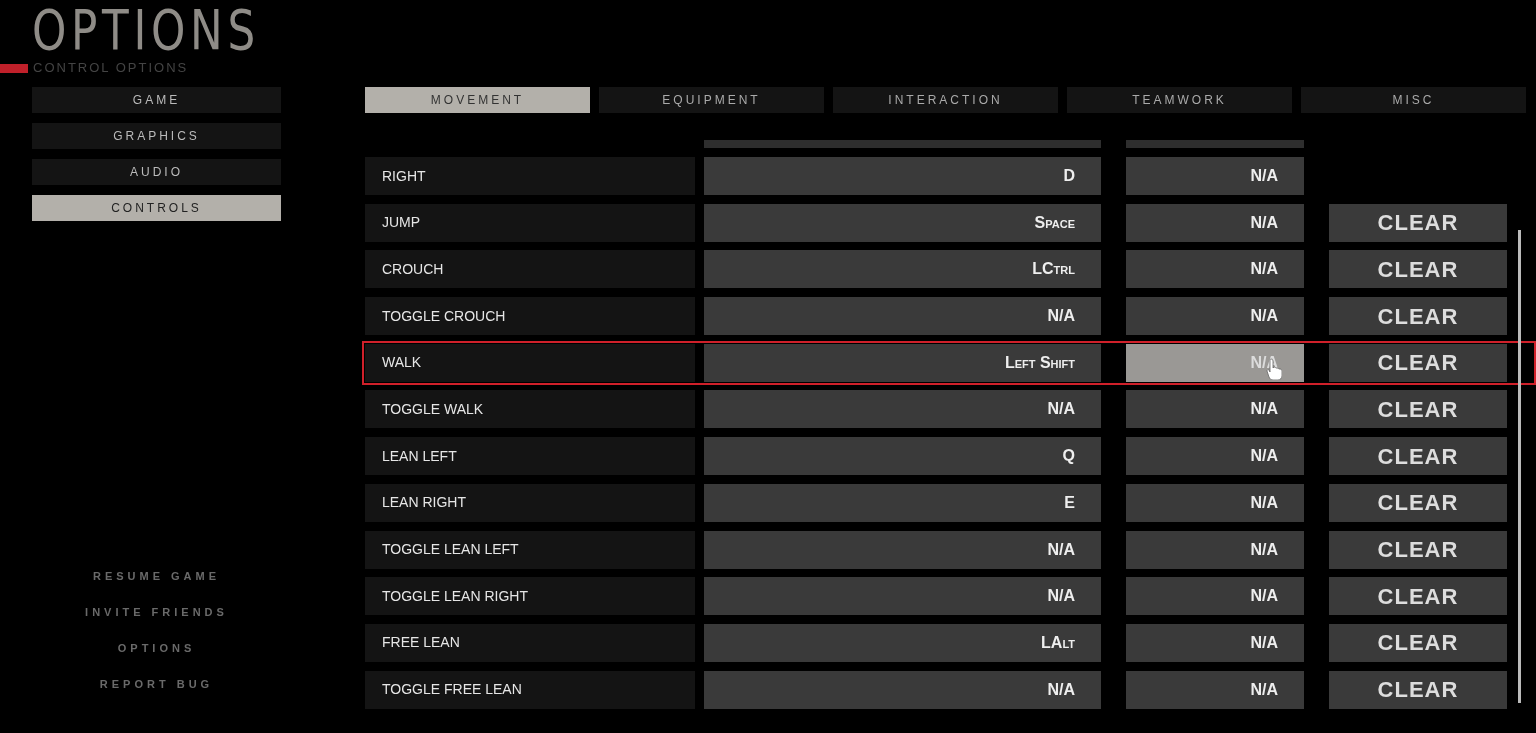 The image size is (1536, 733). What do you see at coordinates (902, 176) in the screenshot?
I see `key-field: D` at bounding box center [902, 176].